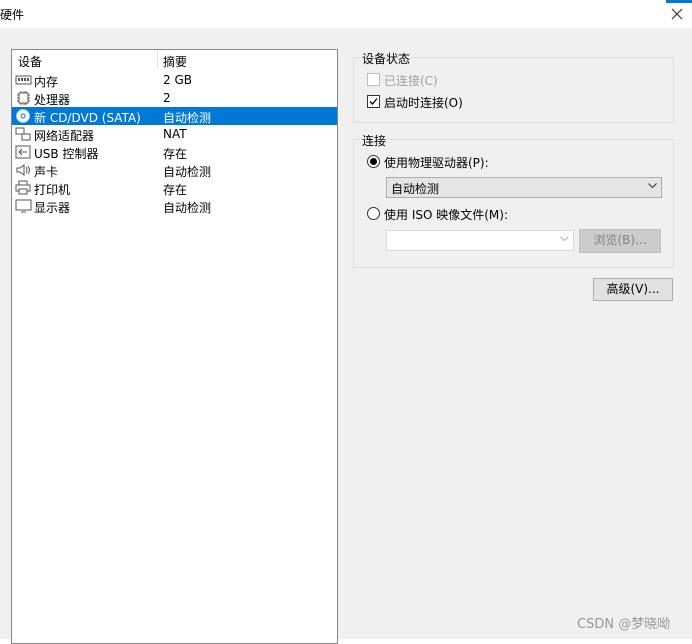  What do you see at coordinates (23, 170) in the screenshot?
I see `sound-card-icon` at bounding box center [23, 170].